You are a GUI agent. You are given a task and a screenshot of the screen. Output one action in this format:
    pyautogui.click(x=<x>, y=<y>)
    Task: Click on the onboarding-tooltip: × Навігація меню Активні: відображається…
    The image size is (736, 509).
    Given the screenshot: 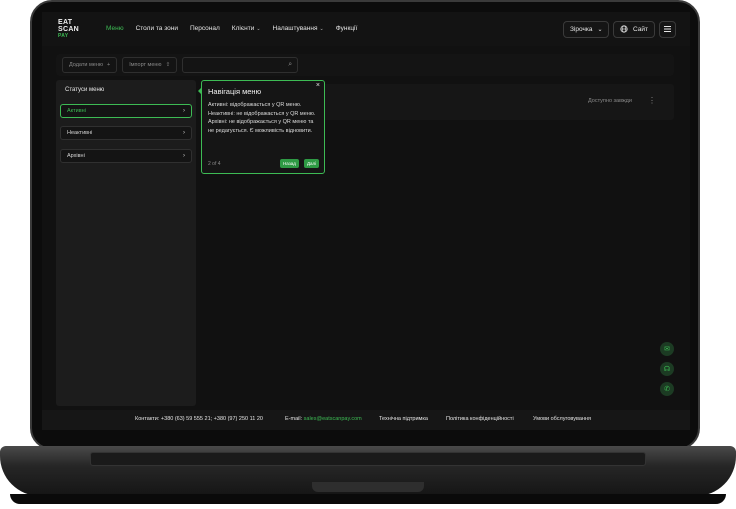 What is the action you would take?
    pyautogui.click(x=261, y=127)
    